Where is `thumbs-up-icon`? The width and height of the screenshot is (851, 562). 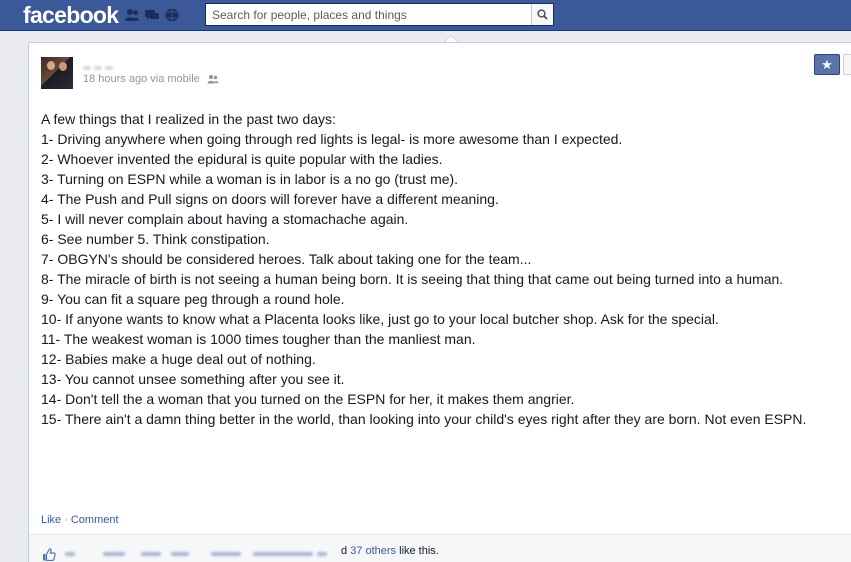 thumbs-up-icon is located at coordinates (49, 554).